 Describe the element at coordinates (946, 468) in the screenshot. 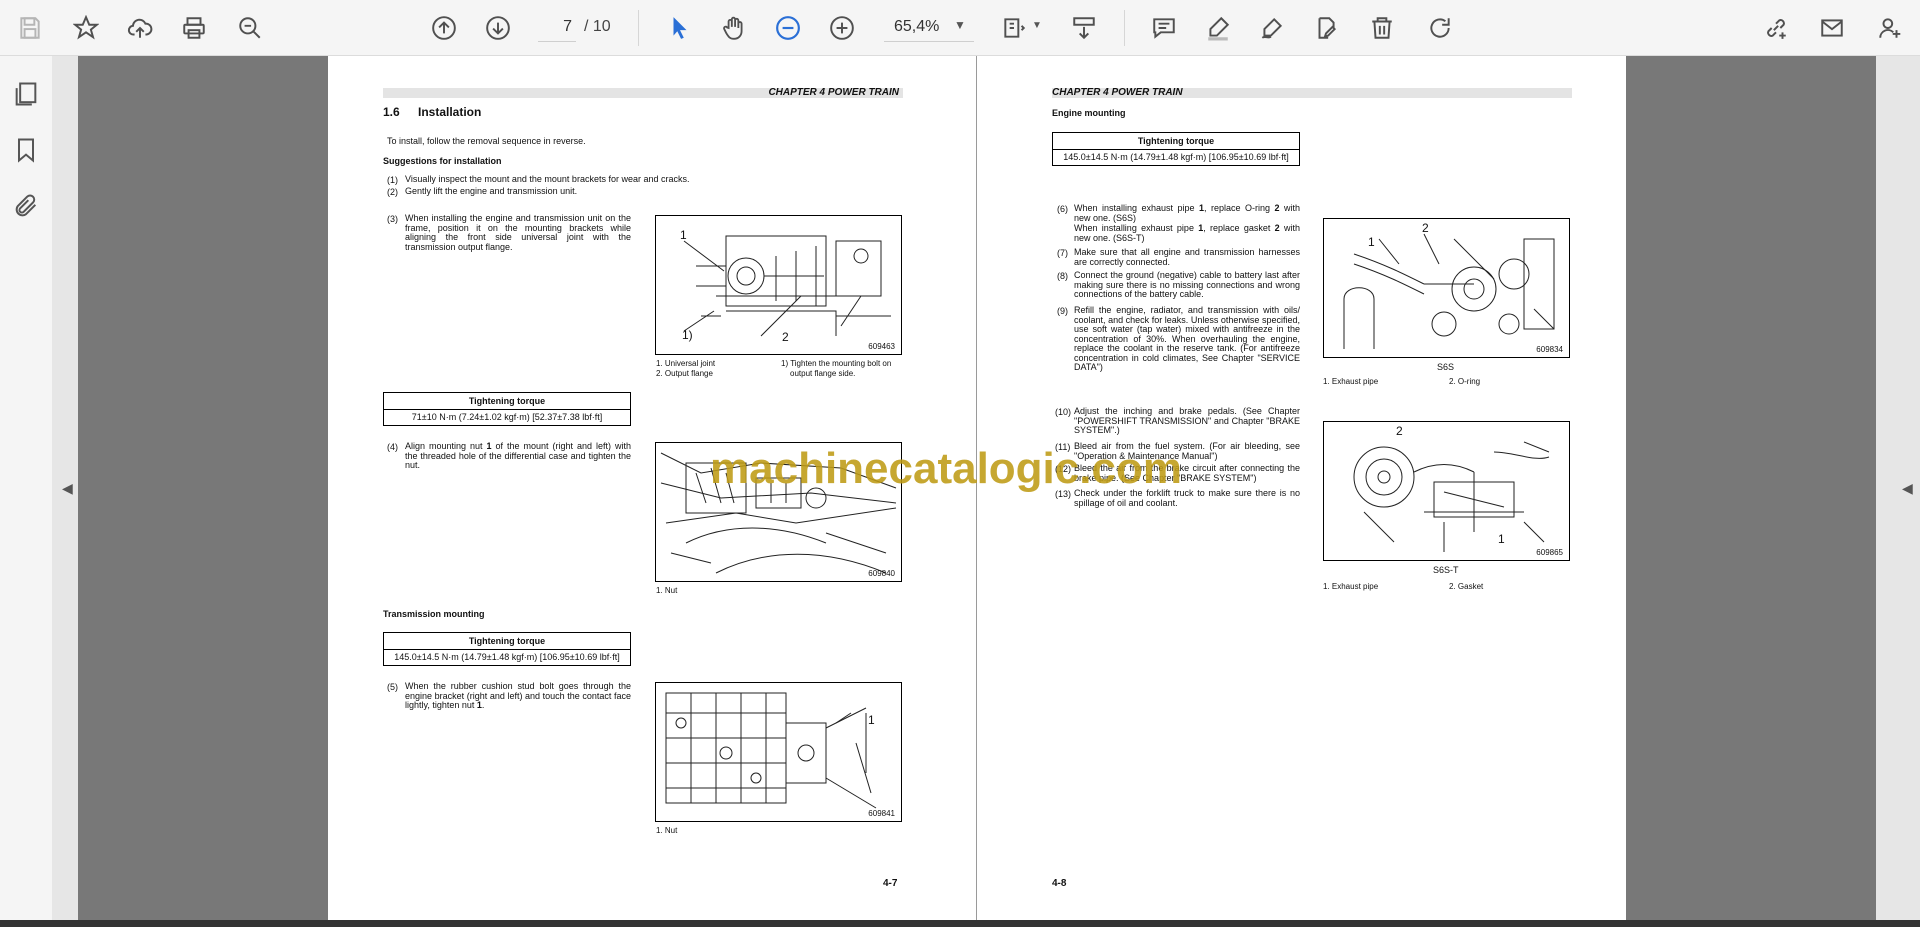

I see `watermark: machinecatalogic.com` at that location.